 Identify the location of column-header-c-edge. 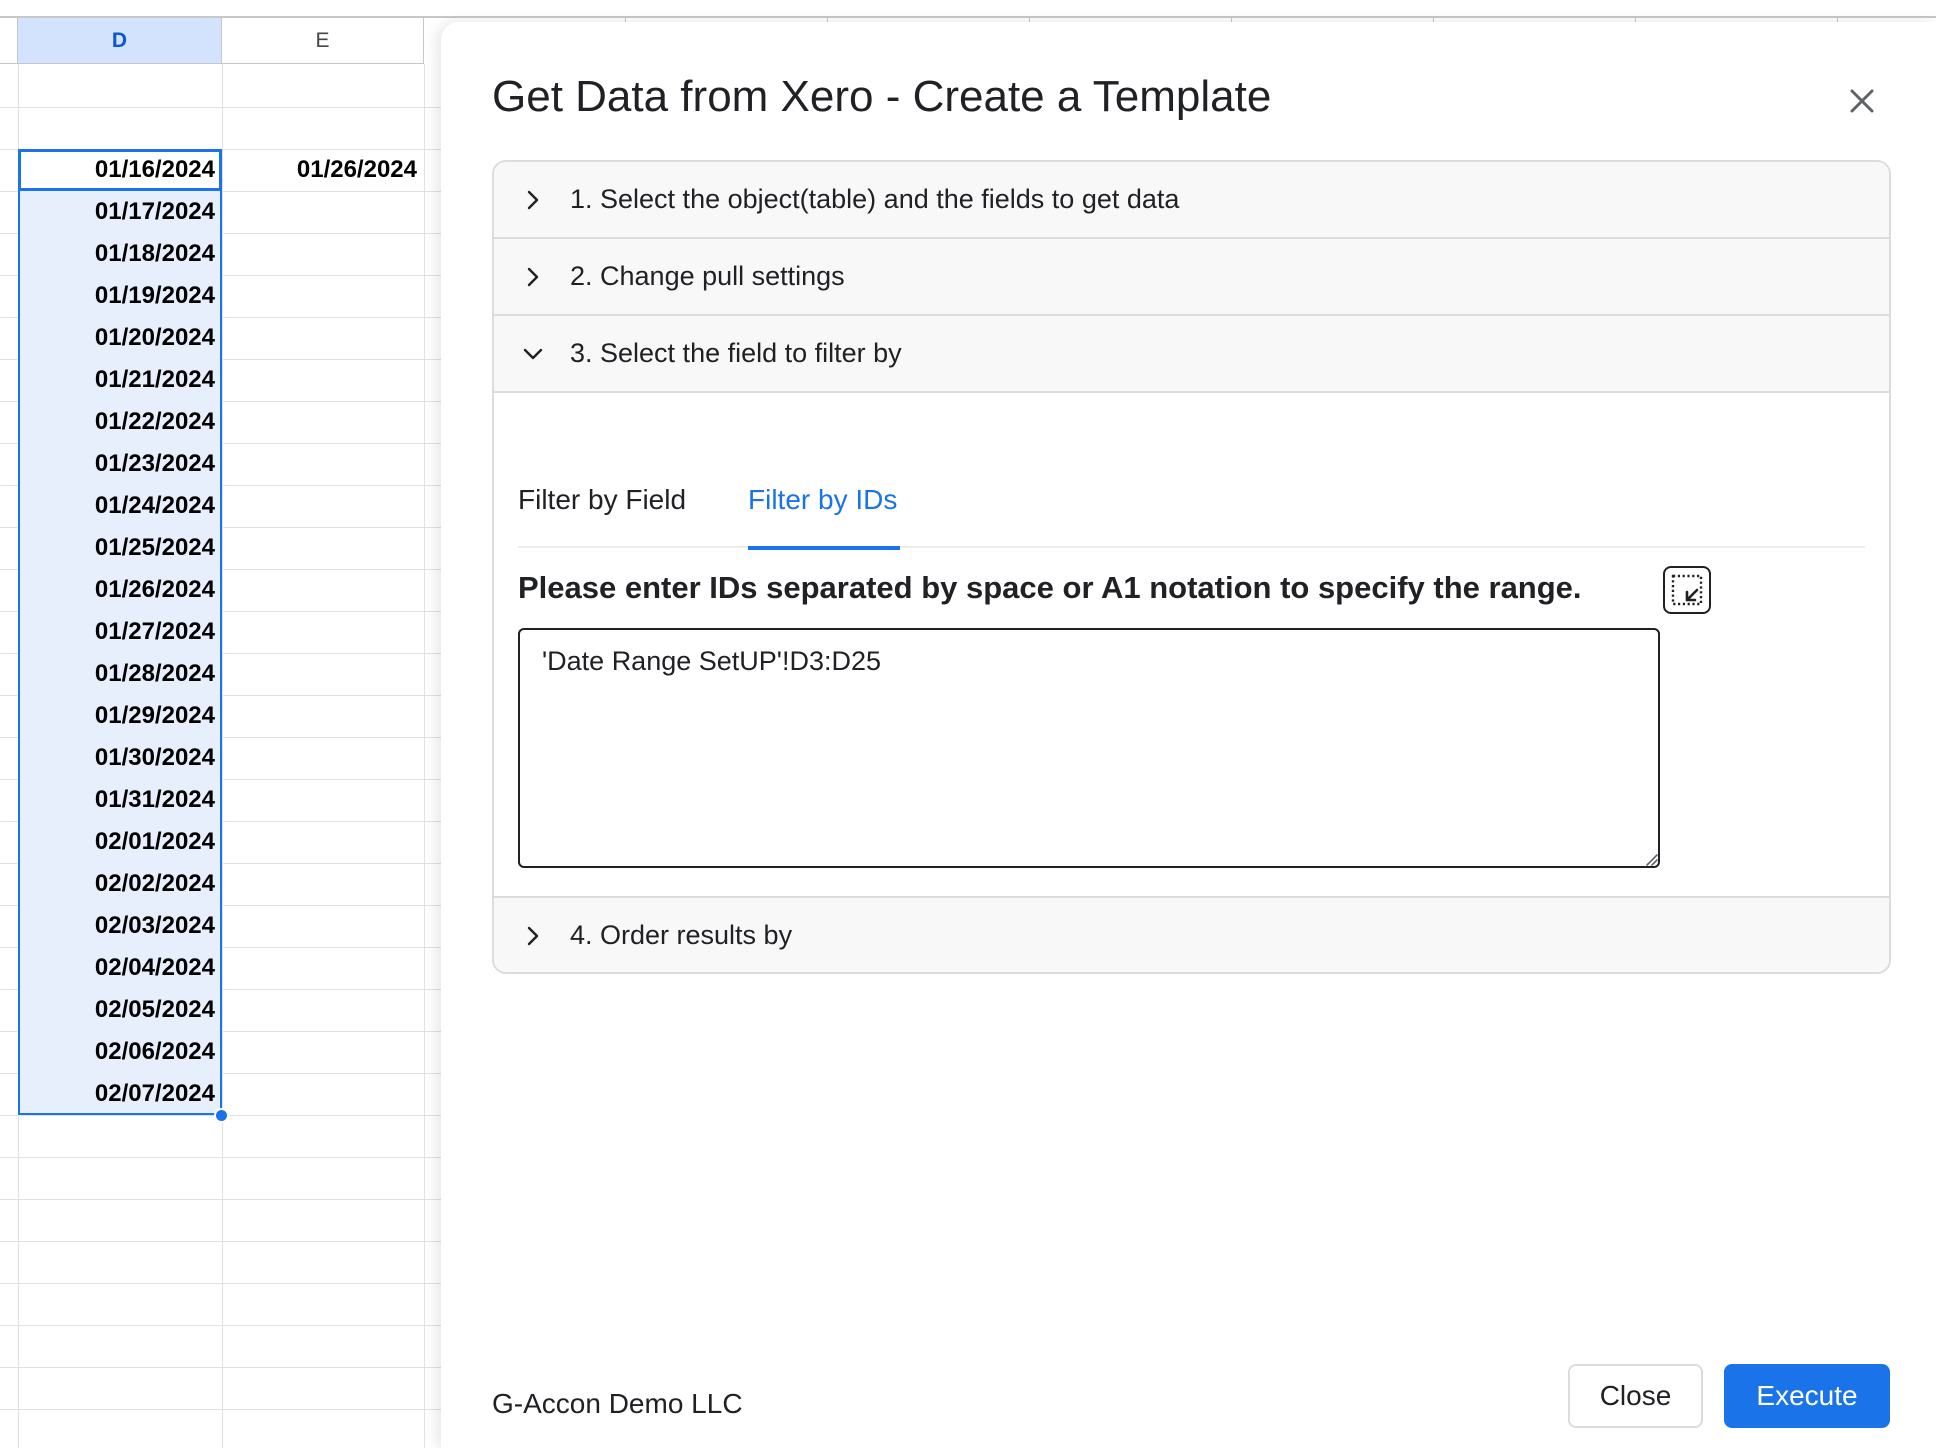
(9, 41).